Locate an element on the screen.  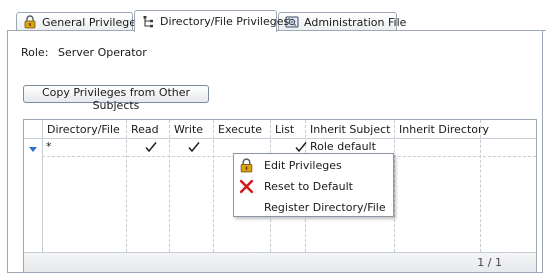
copy-privileges-button: Copy Privileges from Other Subjects is located at coordinates (116, 98).